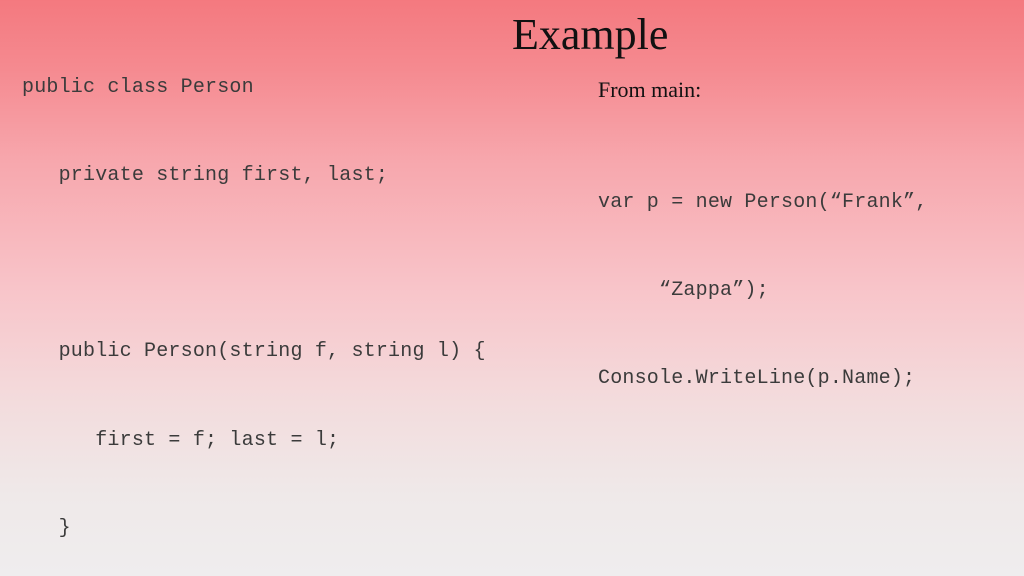  I want to click on code-line: public Person(string f, string l) {, so click(254, 352).